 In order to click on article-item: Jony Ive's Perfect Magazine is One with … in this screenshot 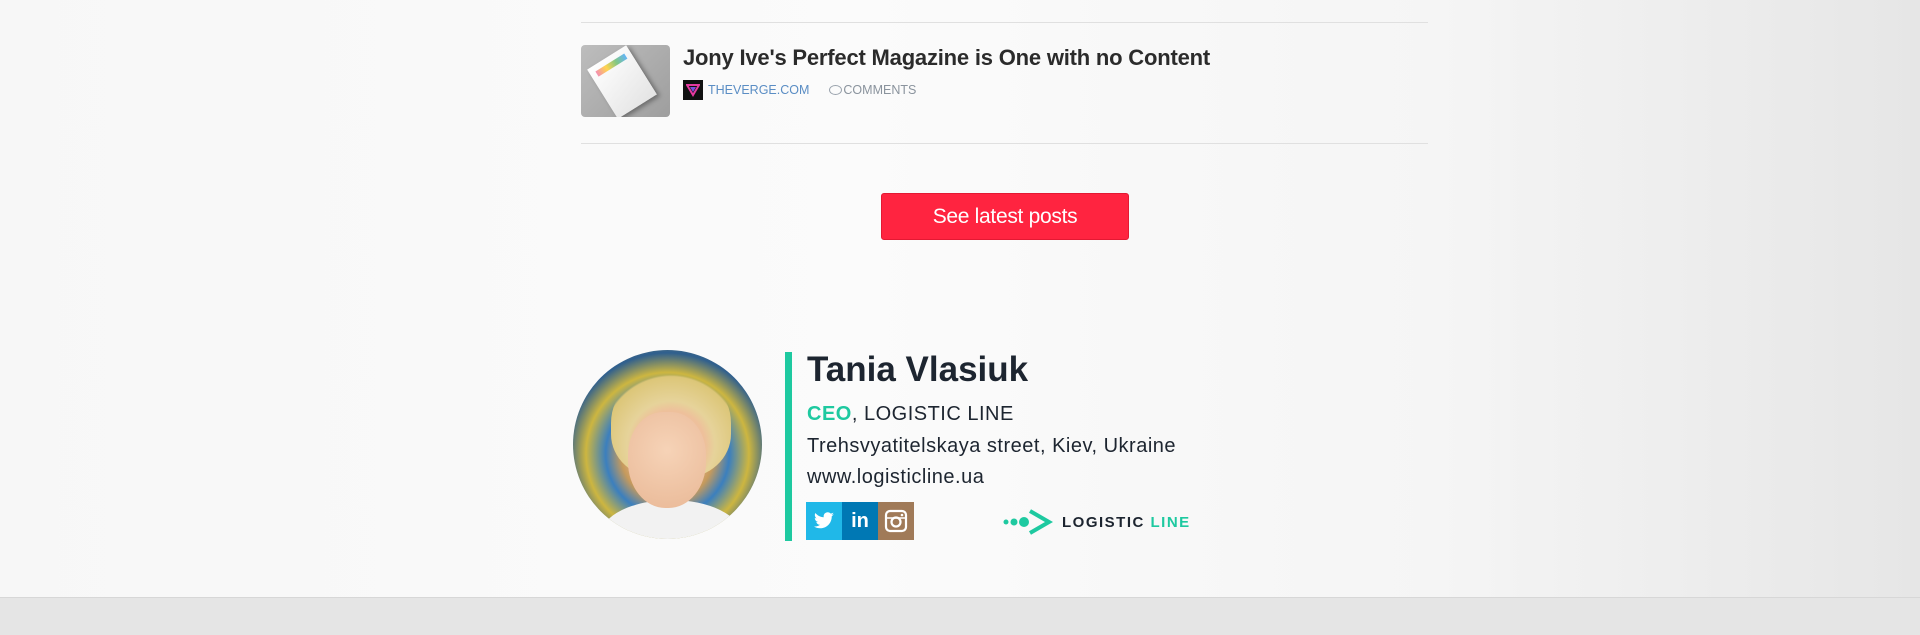, I will do `click(1004, 81)`.